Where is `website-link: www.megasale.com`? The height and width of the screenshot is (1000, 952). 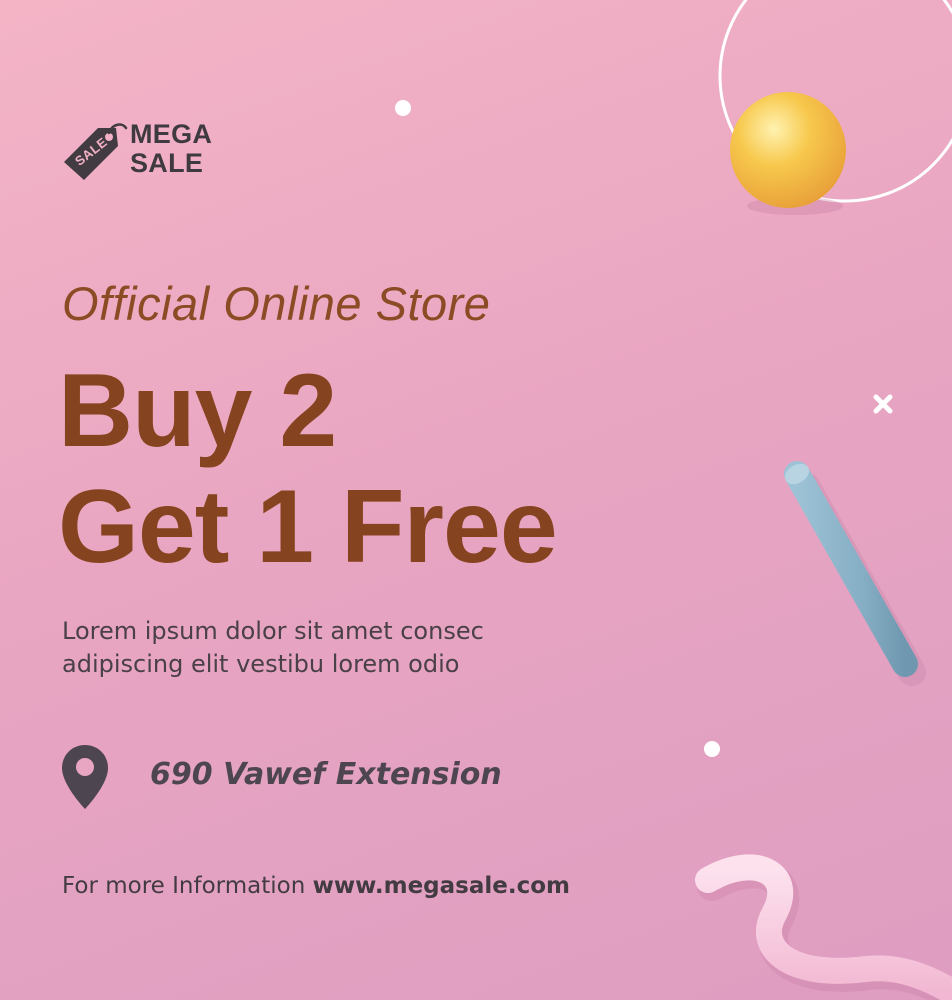
website-link: www.megasale.com is located at coordinates (441, 886).